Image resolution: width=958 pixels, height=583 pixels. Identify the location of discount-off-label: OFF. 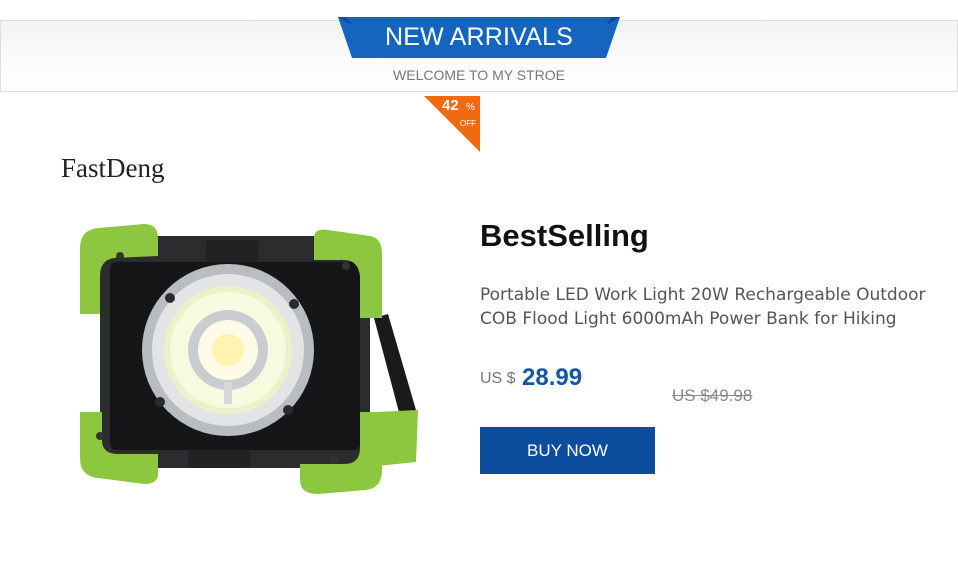
(468, 123).